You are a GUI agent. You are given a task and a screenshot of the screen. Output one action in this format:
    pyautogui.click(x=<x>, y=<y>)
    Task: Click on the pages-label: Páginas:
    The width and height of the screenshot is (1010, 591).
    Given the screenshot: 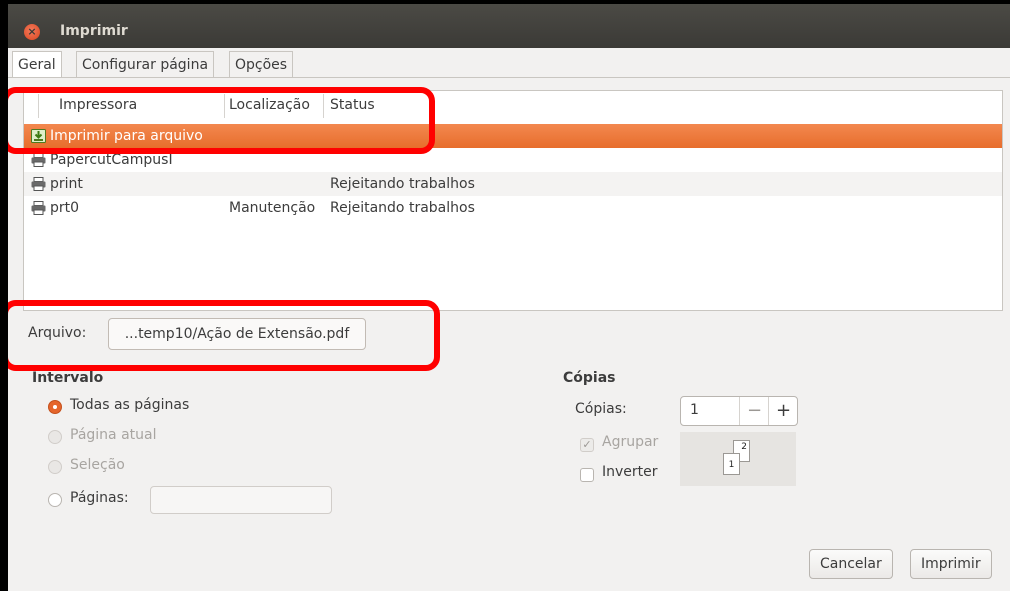 What is the action you would take?
    pyautogui.click(x=99, y=498)
    